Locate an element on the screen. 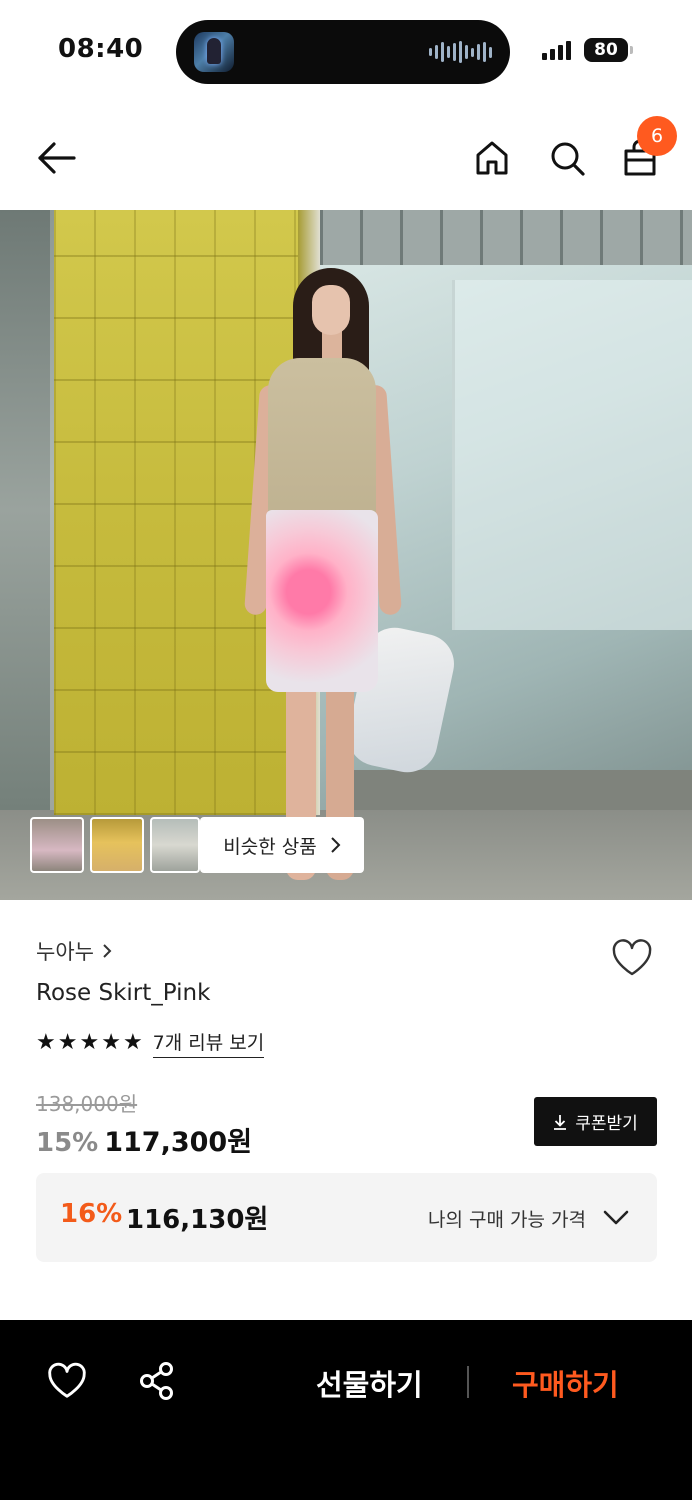 This screenshot has height=1500, width=692. home-button is located at coordinates (492, 158).